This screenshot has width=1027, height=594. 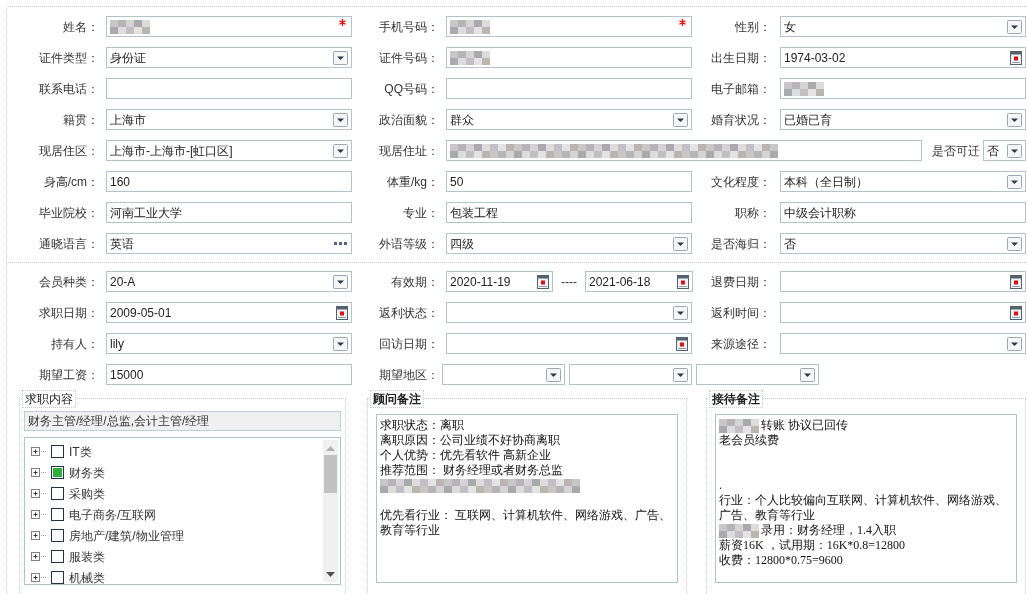 What do you see at coordinates (569, 181) in the screenshot?
I see `text-field: 50` at bounding box center [569, 181].